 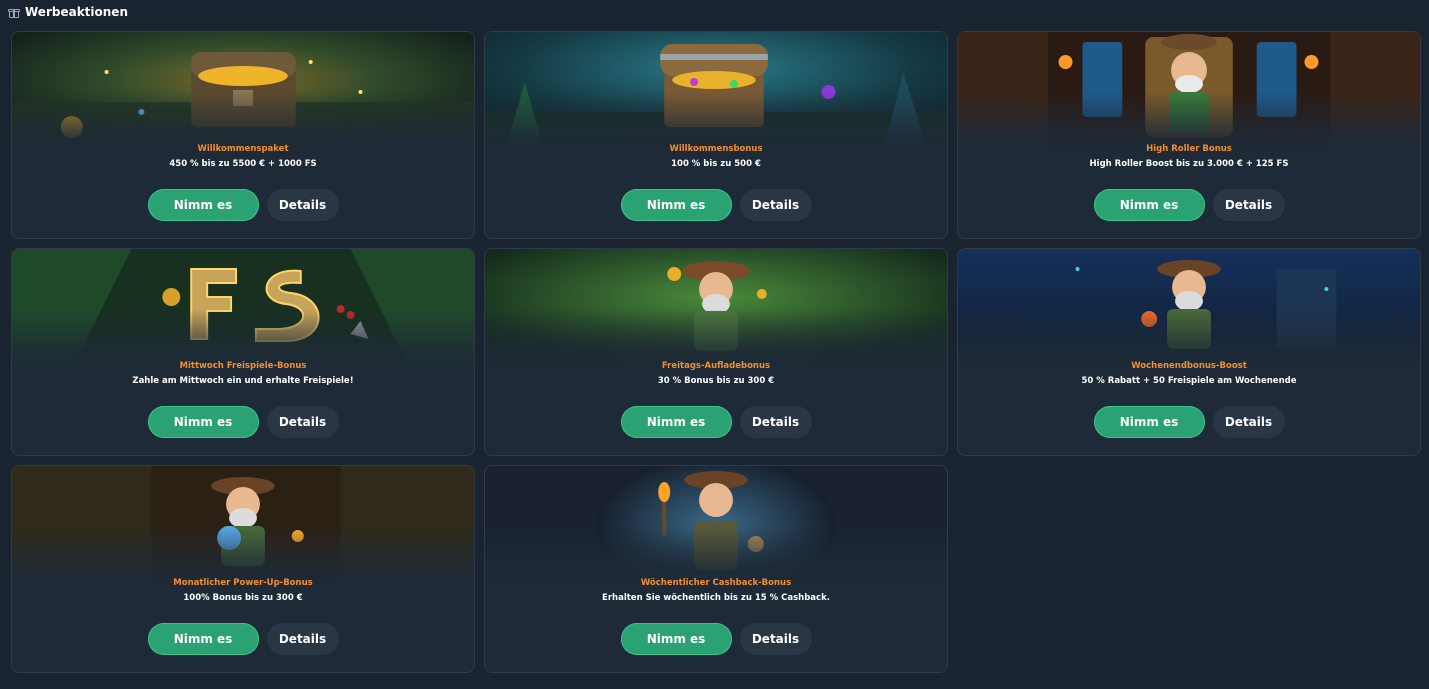 What do you see at coordinates (243, 583) in the screenshot?
I see `promo-title: Monatlicher Power-Up-Bonus` at bounding box center [243, 583].